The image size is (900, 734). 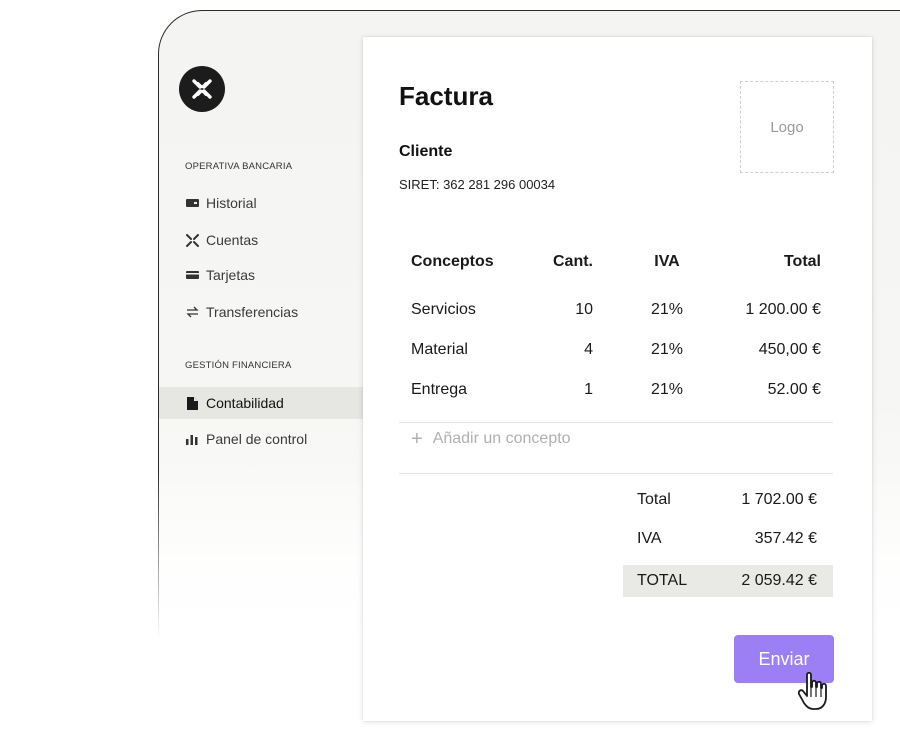 I want to click on brand-x-icon, so click(x=202, y=89).